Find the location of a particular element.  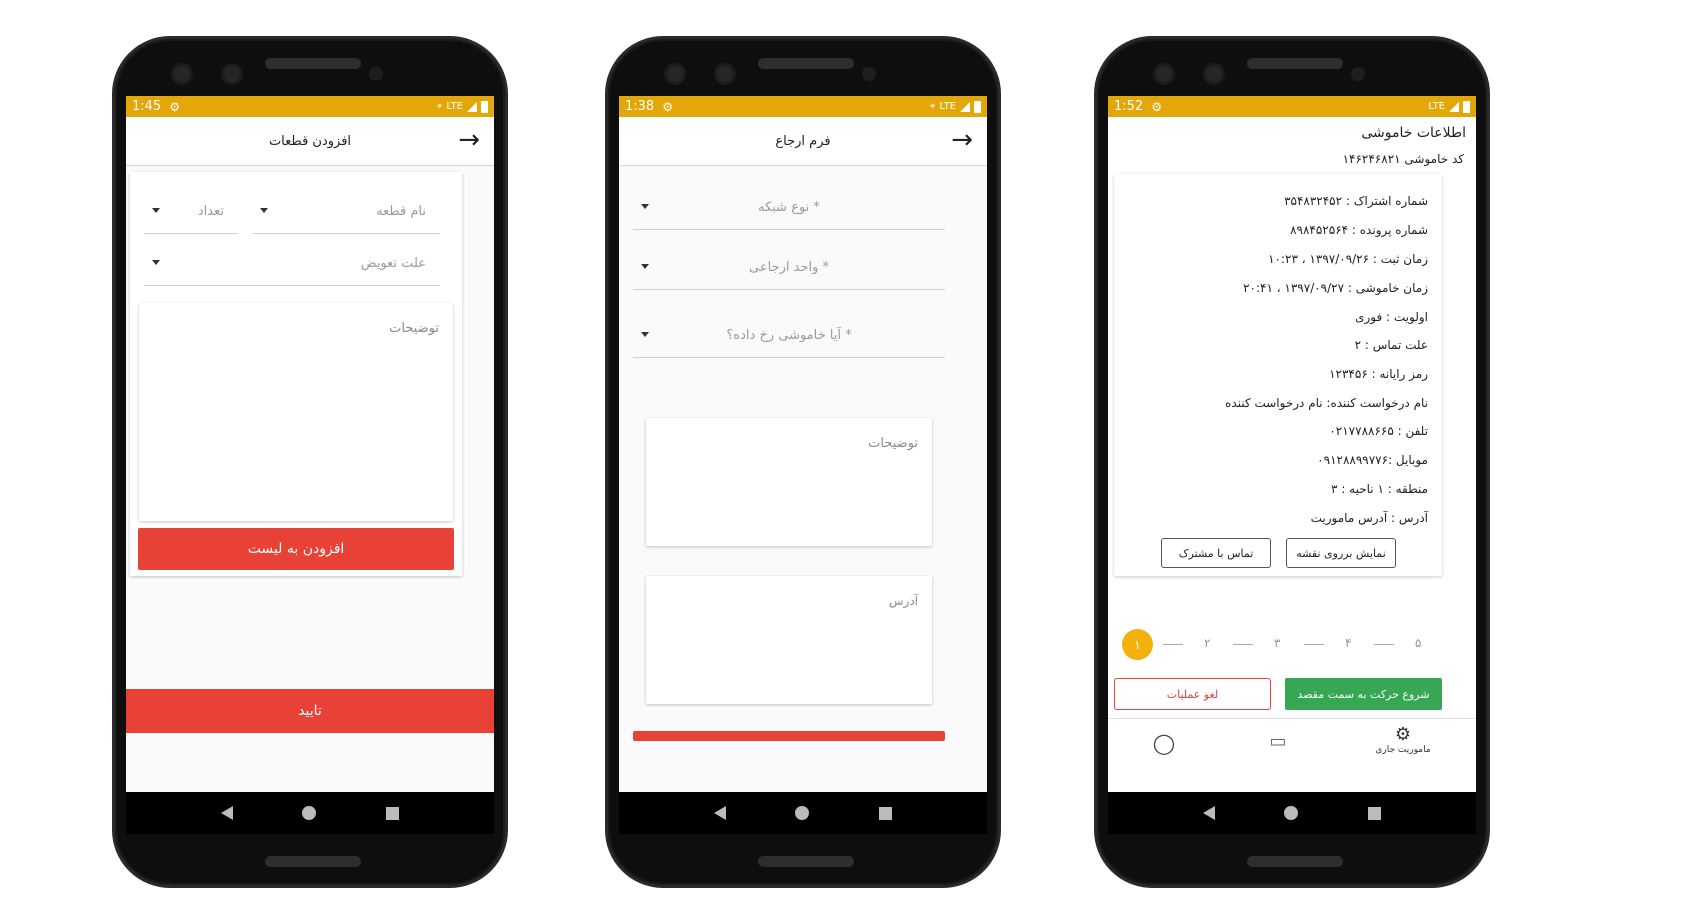

referral-unit-placeholder: * واحد ارجاعی is located at coordinates (789, 267).